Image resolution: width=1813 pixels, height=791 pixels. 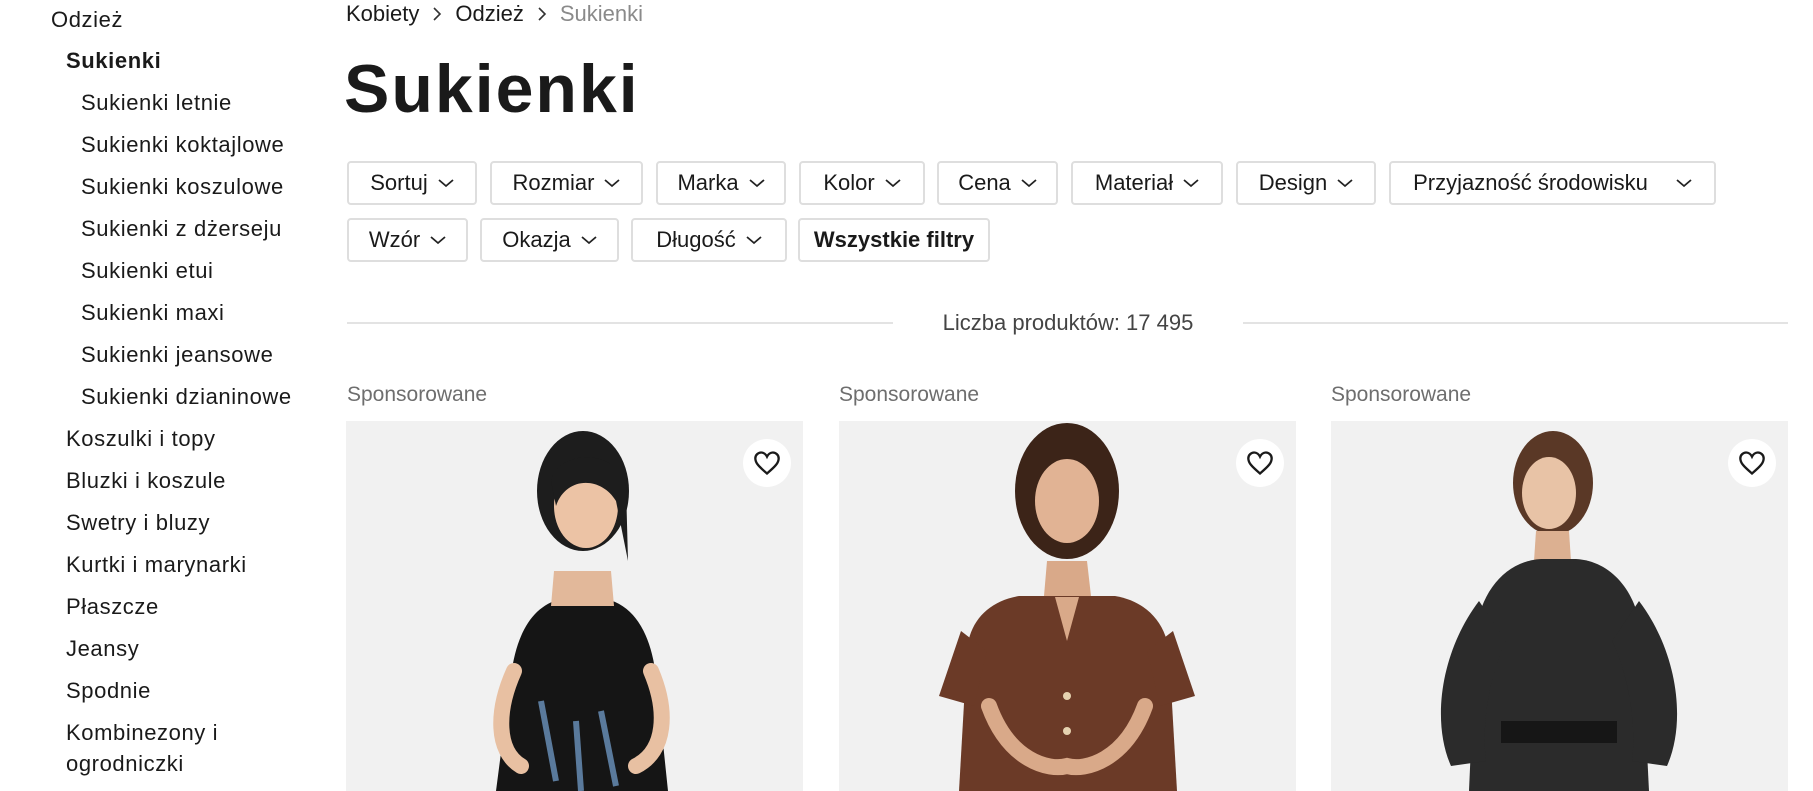 What do you see at coordinates (849, 182) in the screenshot?
I see `filter-label: Kolor` at bounding box center [849, 182].